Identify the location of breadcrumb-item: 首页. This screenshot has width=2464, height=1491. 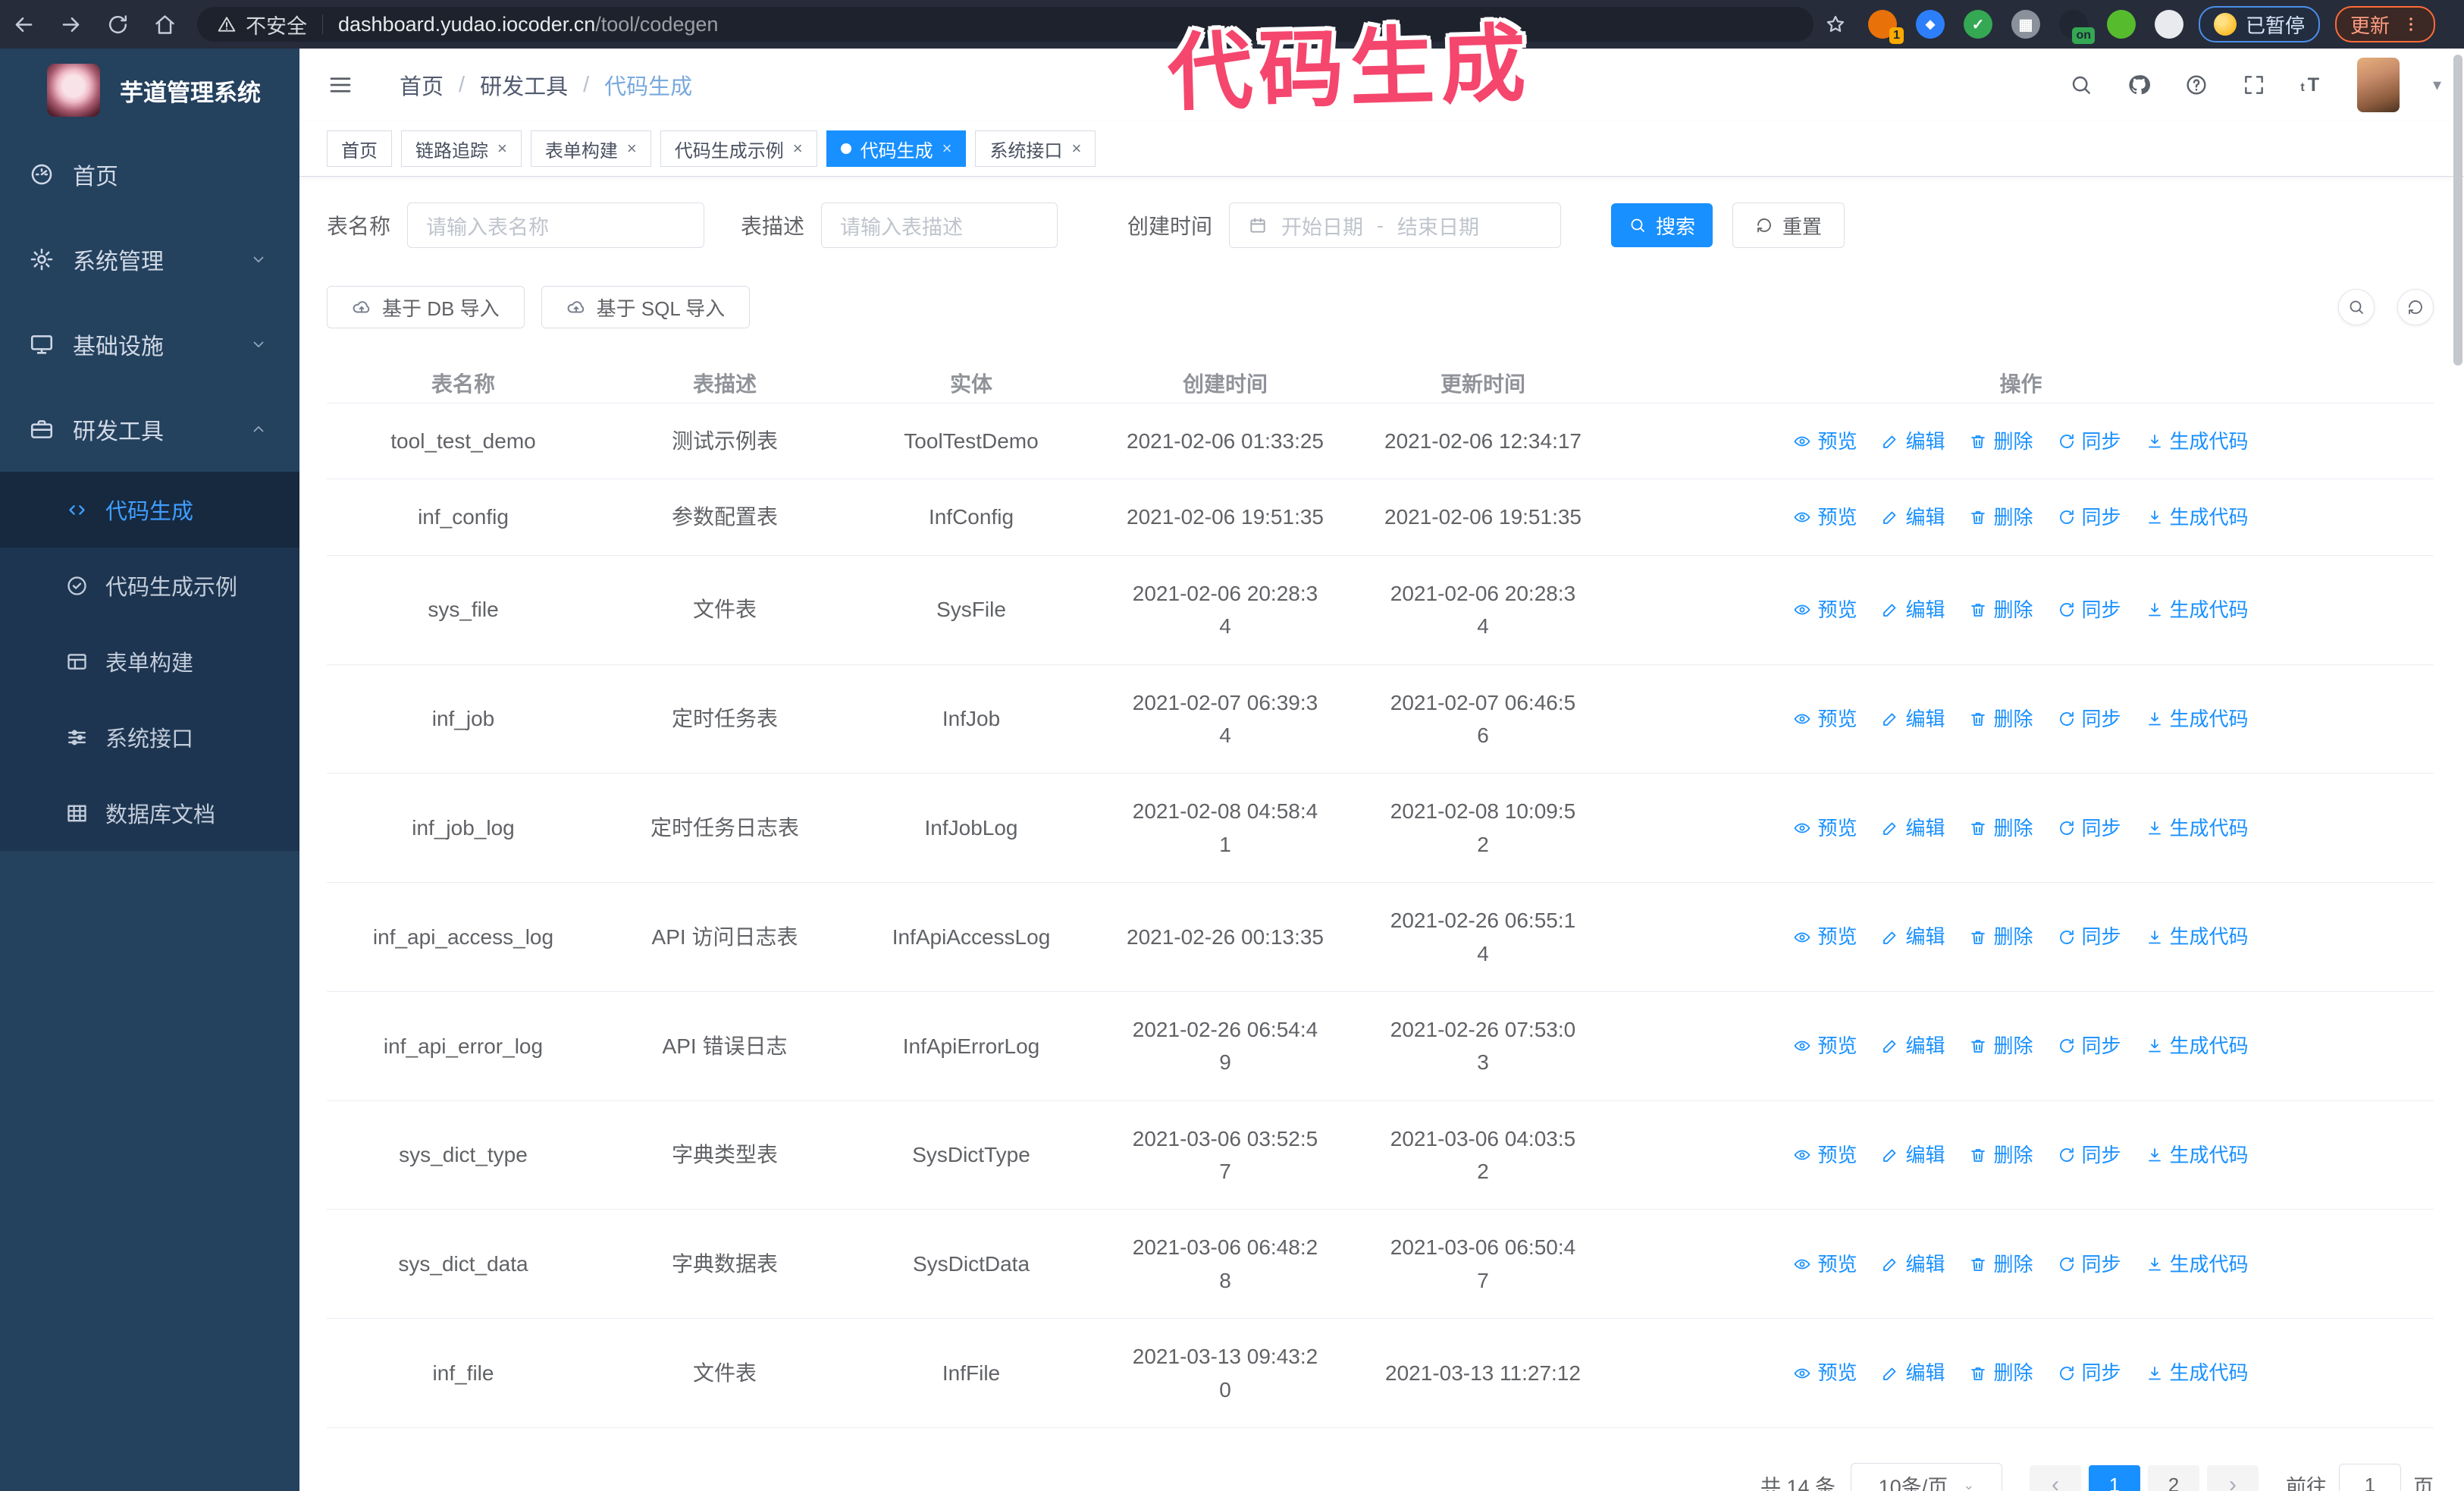
(422, 85).